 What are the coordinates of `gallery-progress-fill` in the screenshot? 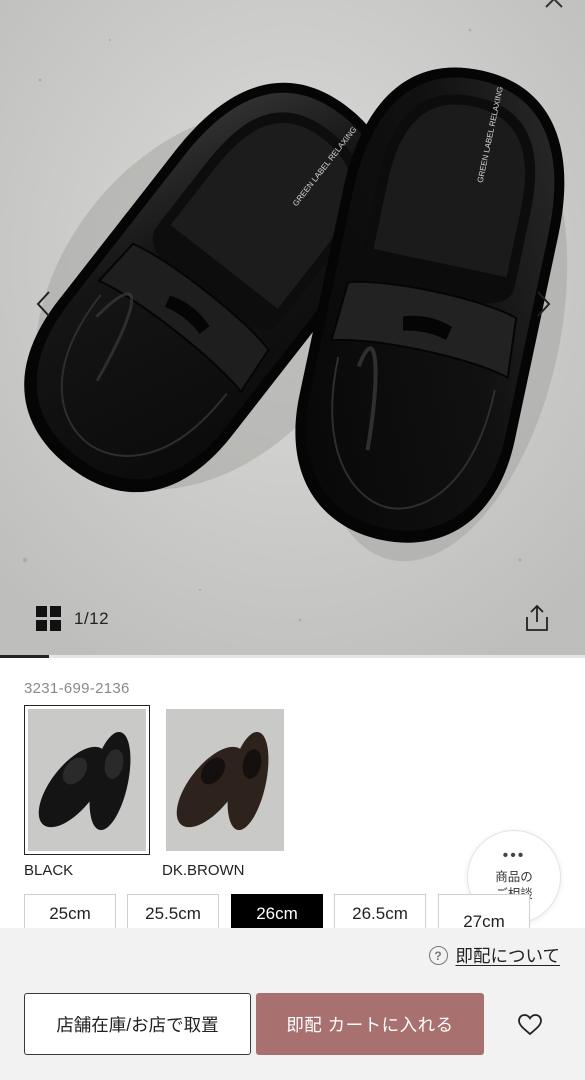 It's located at (24, 656).